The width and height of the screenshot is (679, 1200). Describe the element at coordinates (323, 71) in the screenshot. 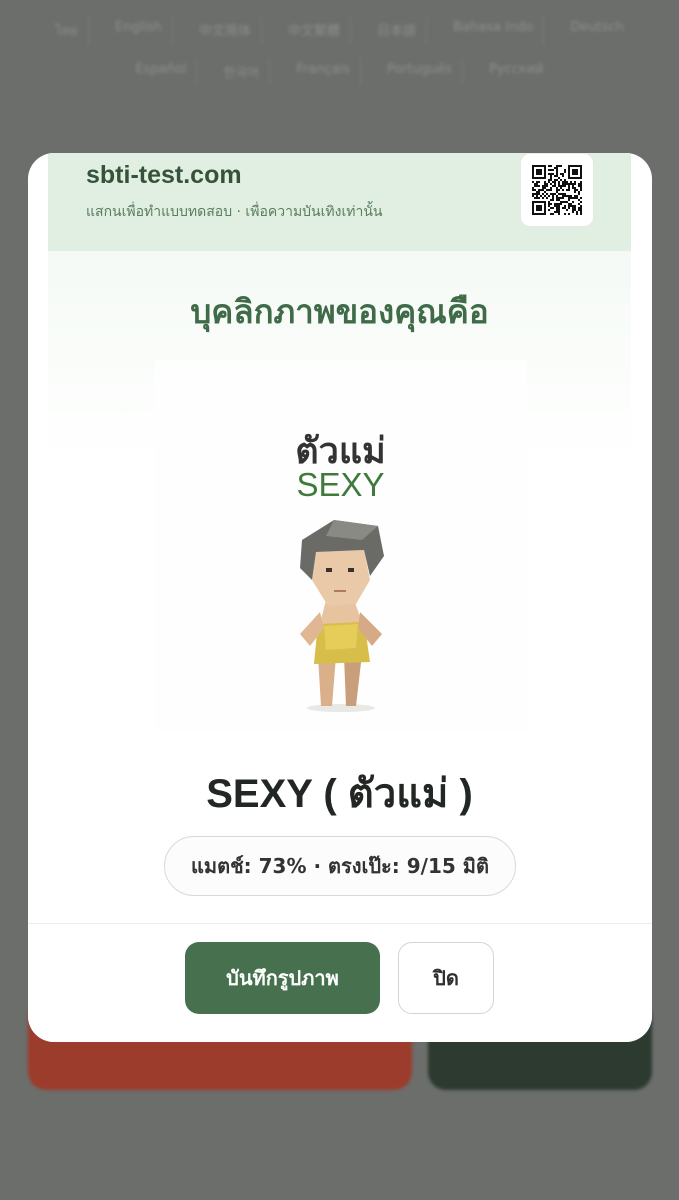

I see `bg-lang-item: Français` at that location.